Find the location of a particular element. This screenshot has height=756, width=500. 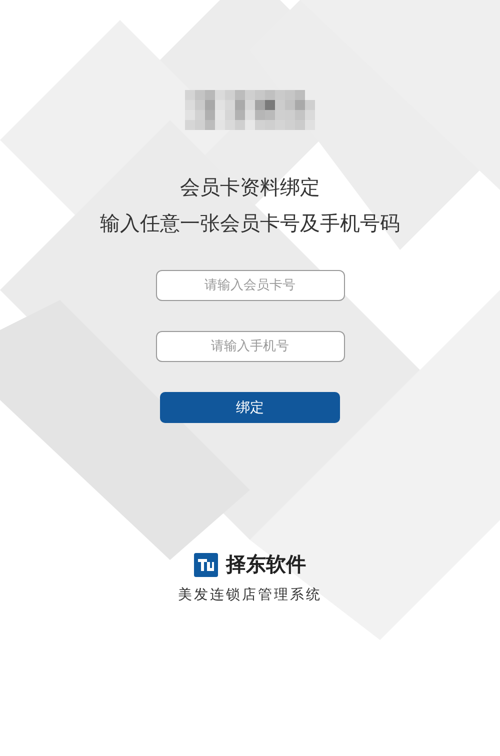

brand-name: 择东软件 is located at coordinates (266, 564).